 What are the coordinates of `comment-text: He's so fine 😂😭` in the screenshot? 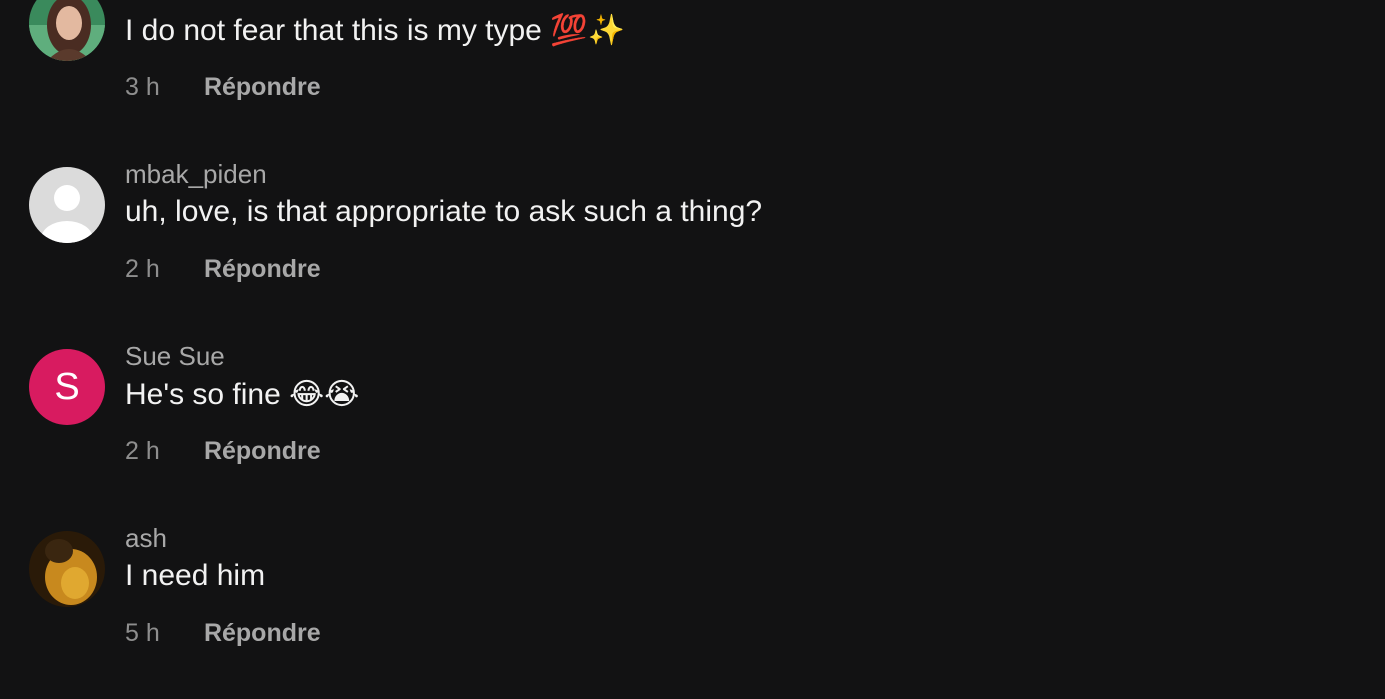 It's located at (242, 394).